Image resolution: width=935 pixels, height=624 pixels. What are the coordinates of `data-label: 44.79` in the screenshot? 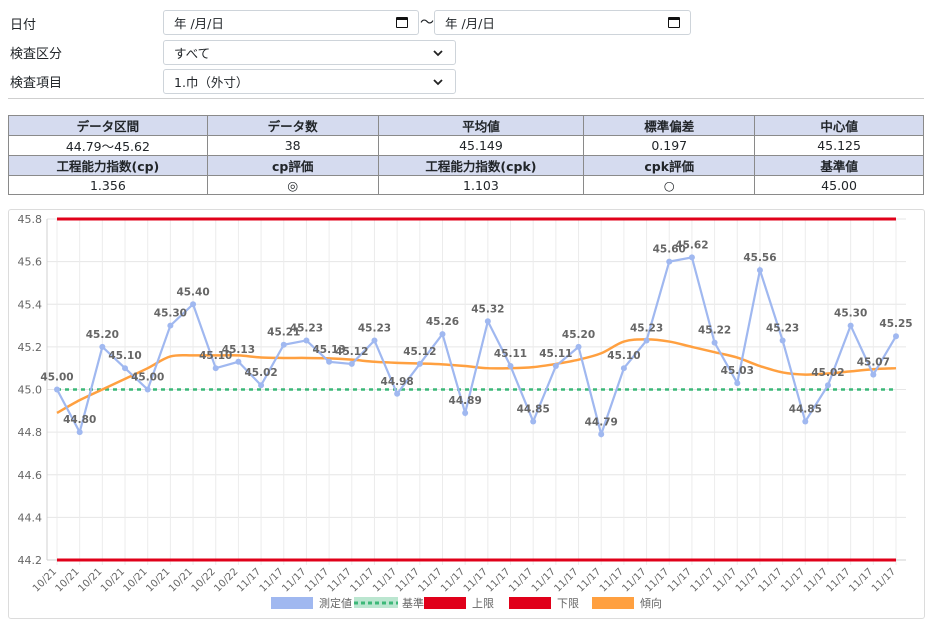 It's located at (601, 422).